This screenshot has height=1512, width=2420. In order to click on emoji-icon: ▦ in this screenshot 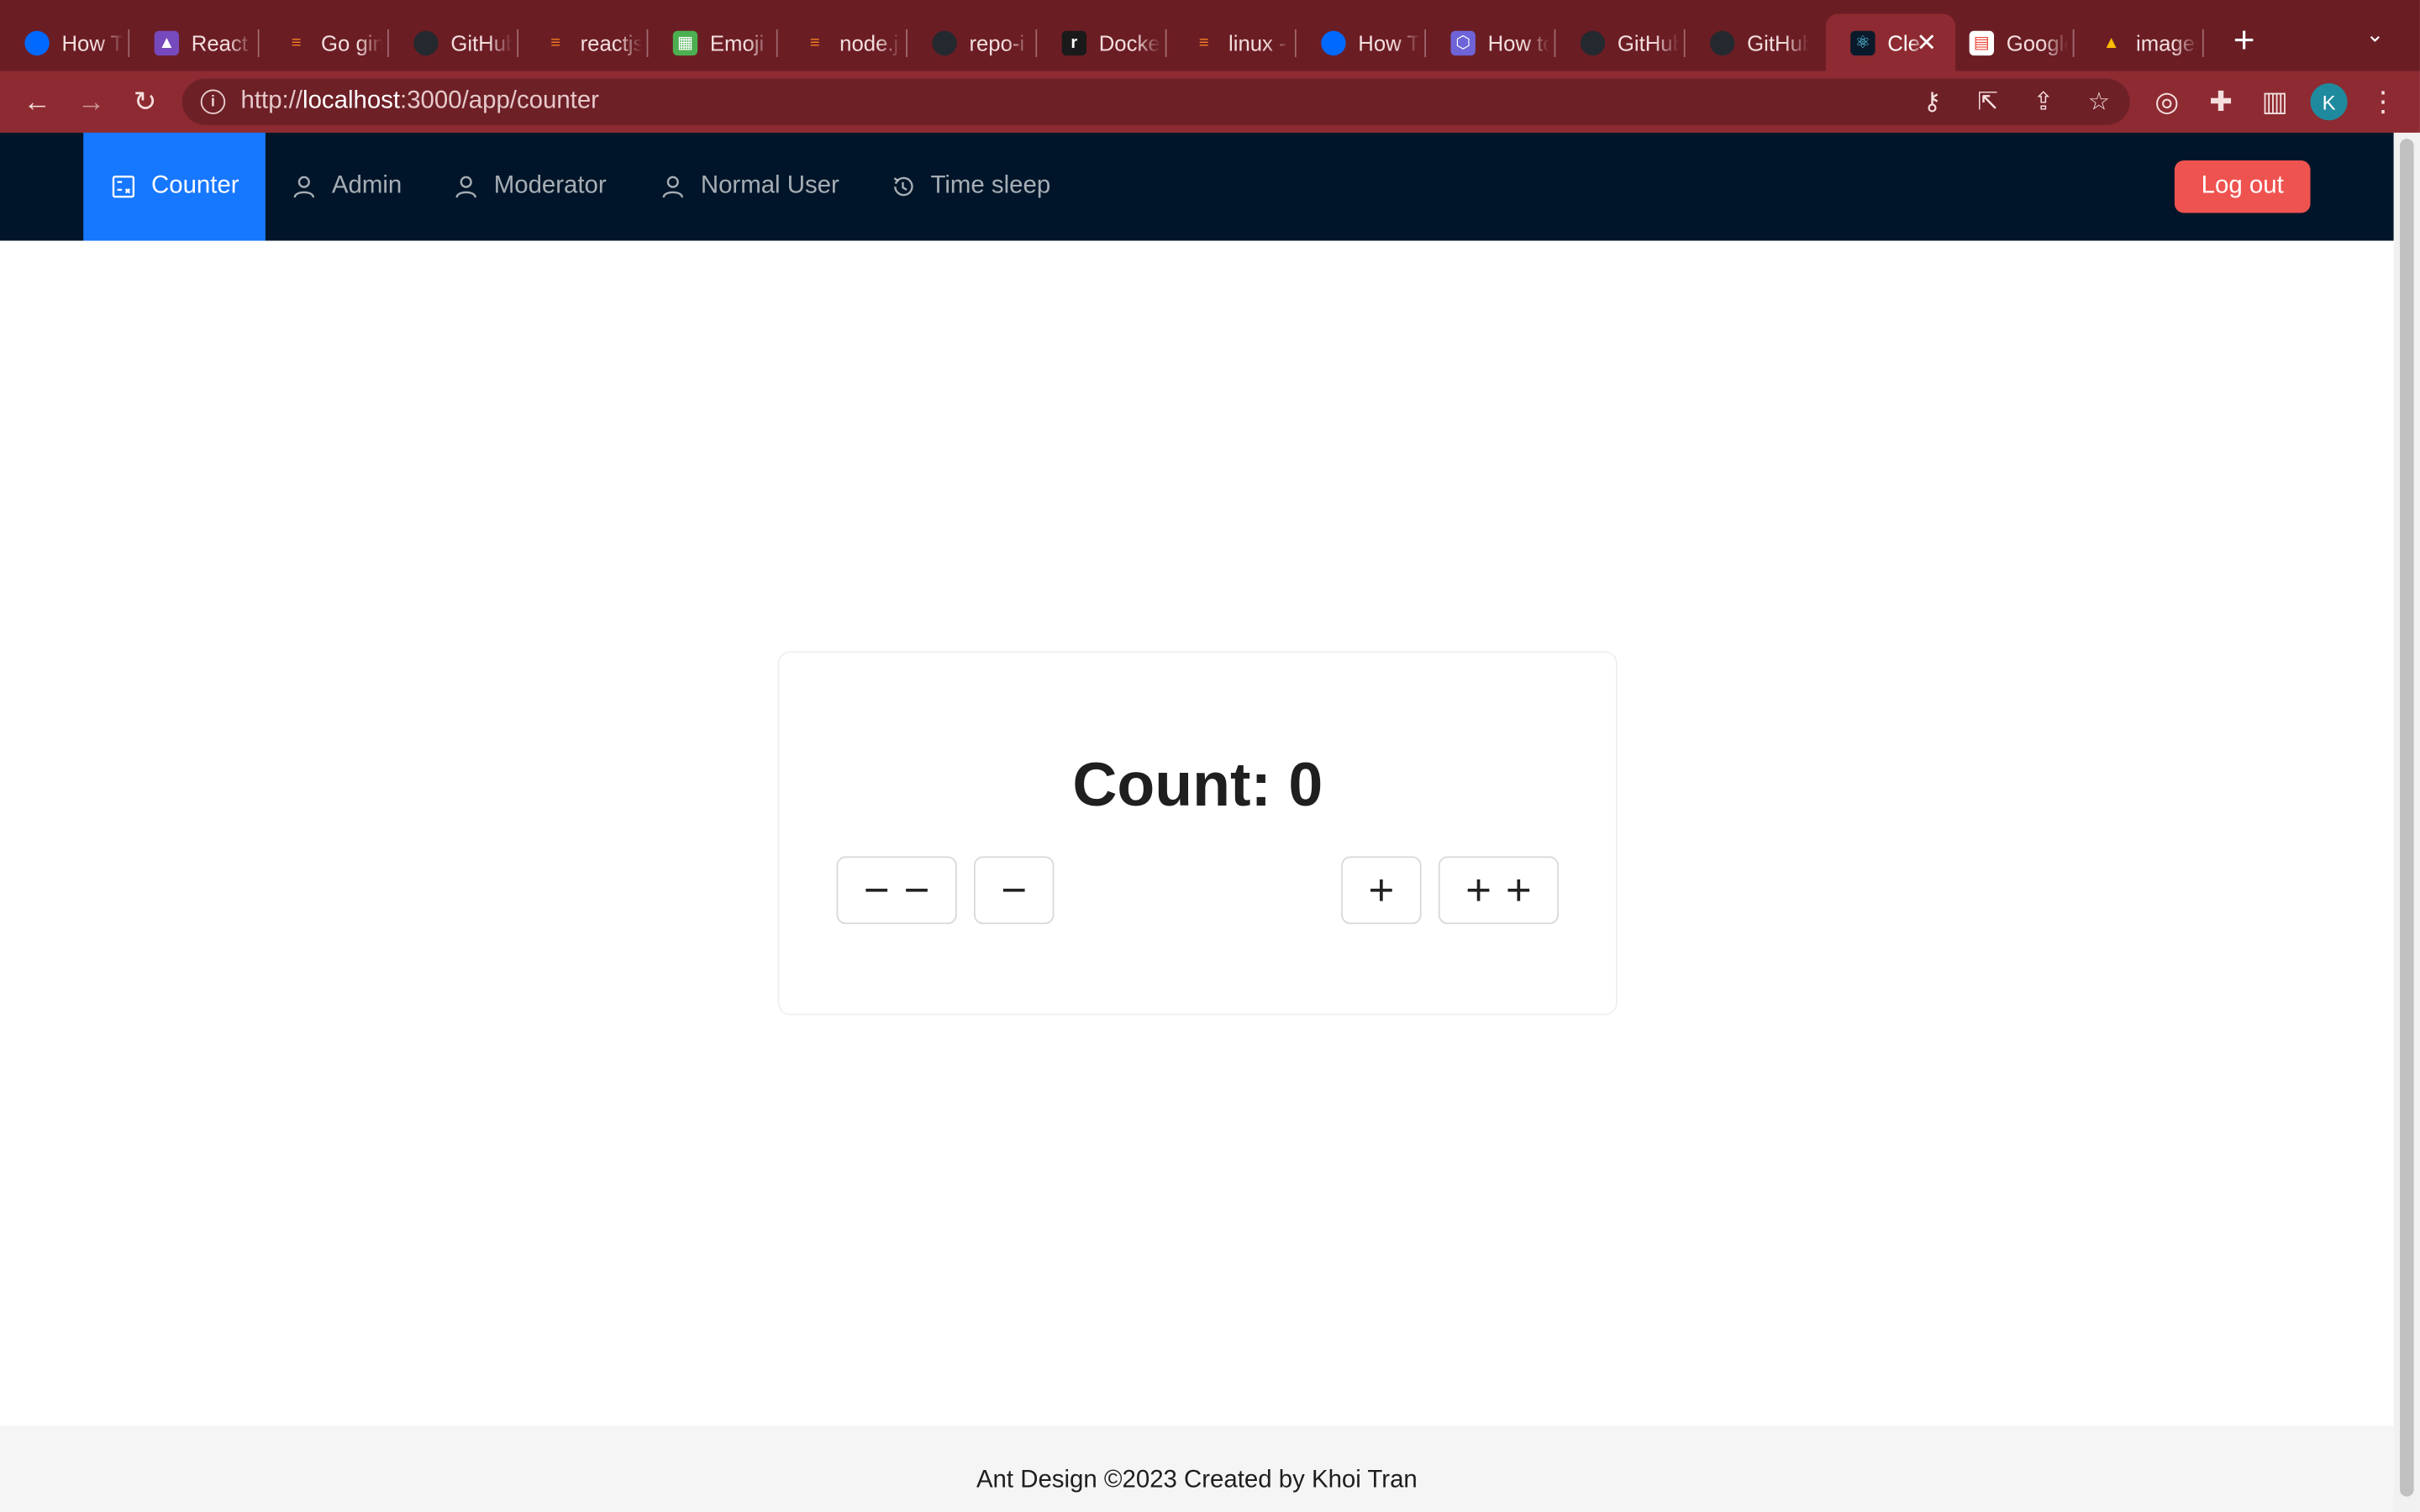, I will do `click(685, 42)`.